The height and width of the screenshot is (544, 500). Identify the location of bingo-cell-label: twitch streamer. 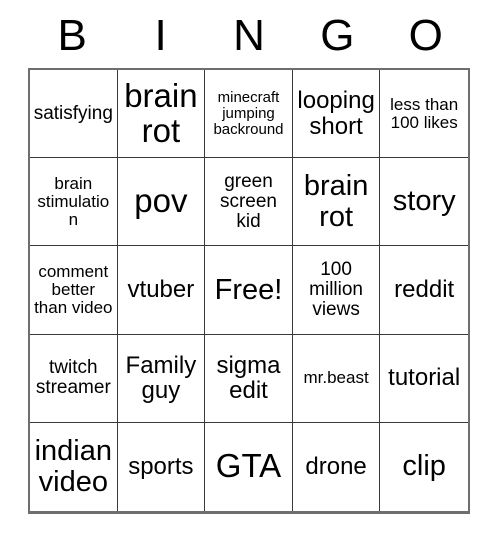
(73, 378).